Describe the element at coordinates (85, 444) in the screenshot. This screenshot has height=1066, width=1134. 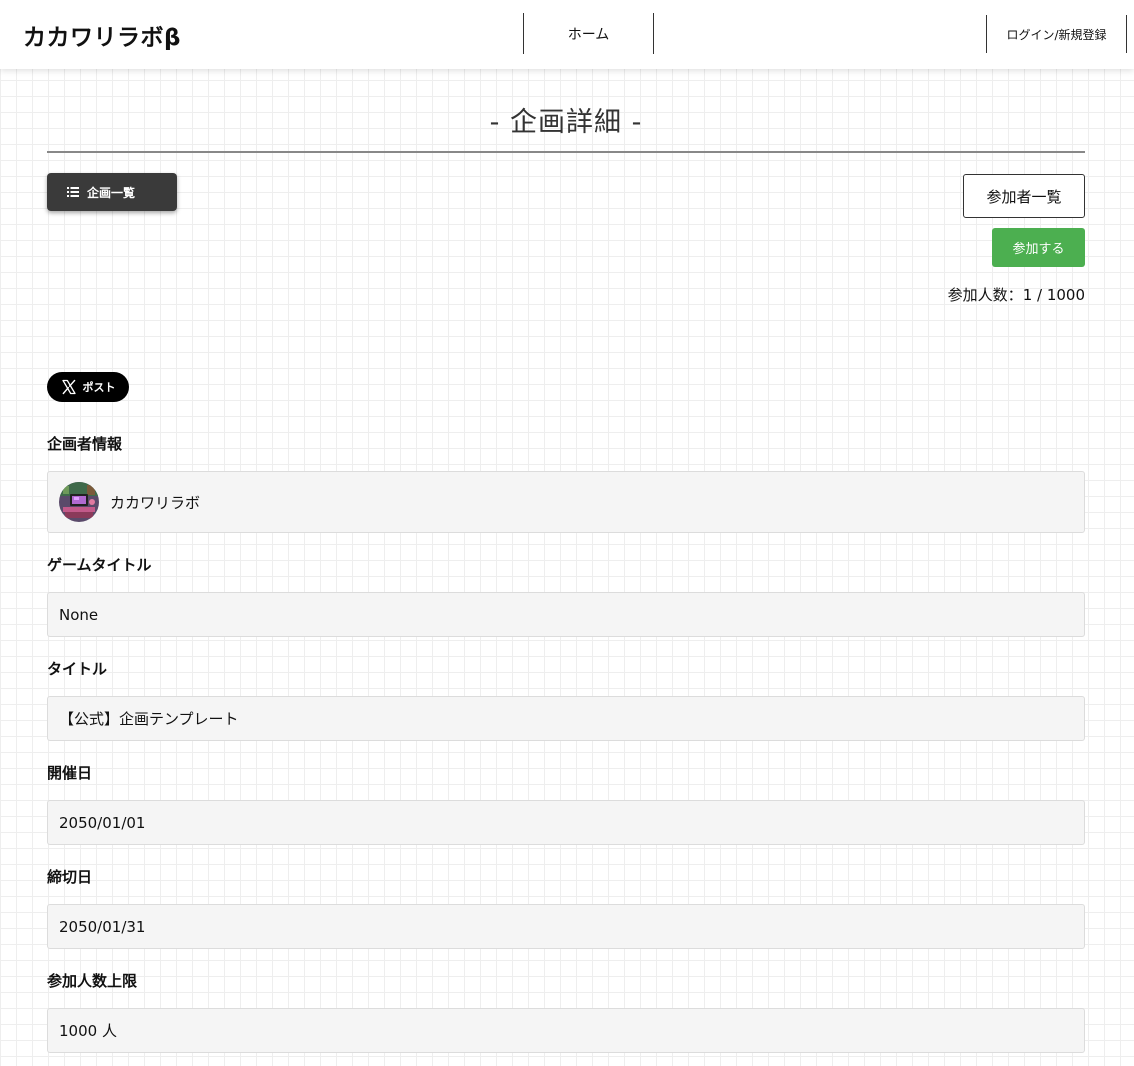
I see `organizer-label: 企画者情報` at that location.